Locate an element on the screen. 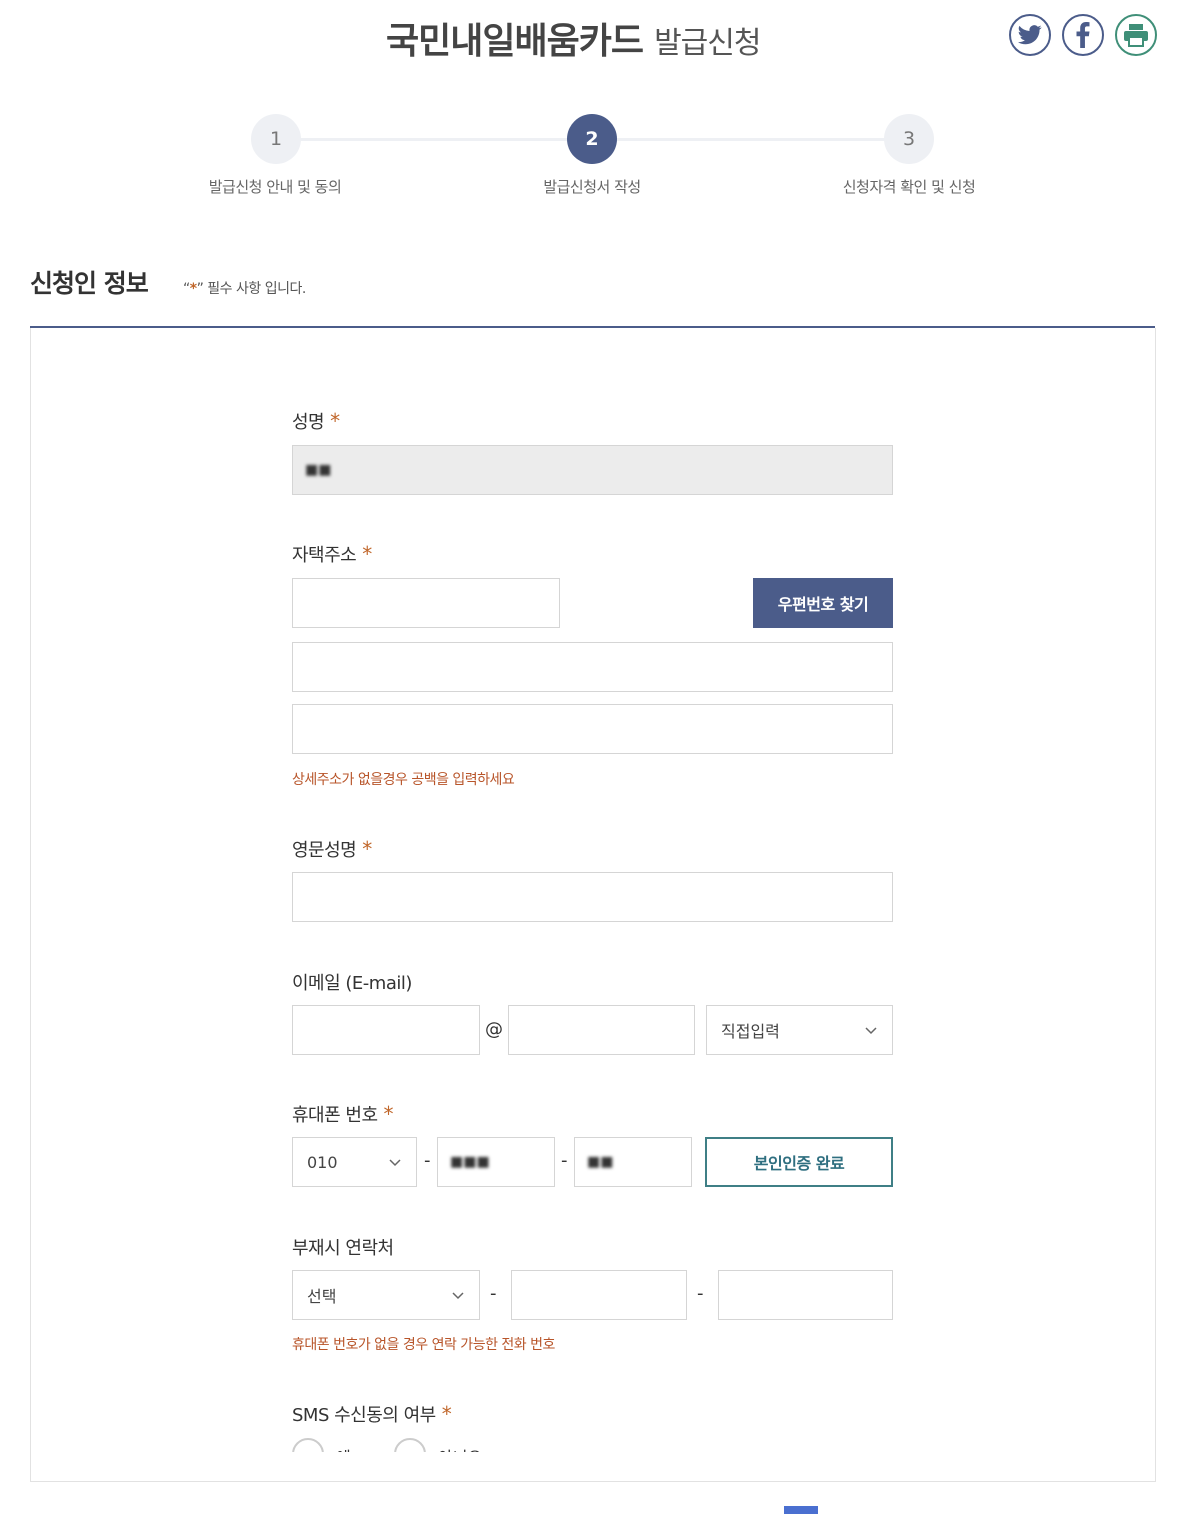 Image resolution: width=1200 pixels, height=1514 pixels. name-field: ■■ is located at coordinates (592, 470).